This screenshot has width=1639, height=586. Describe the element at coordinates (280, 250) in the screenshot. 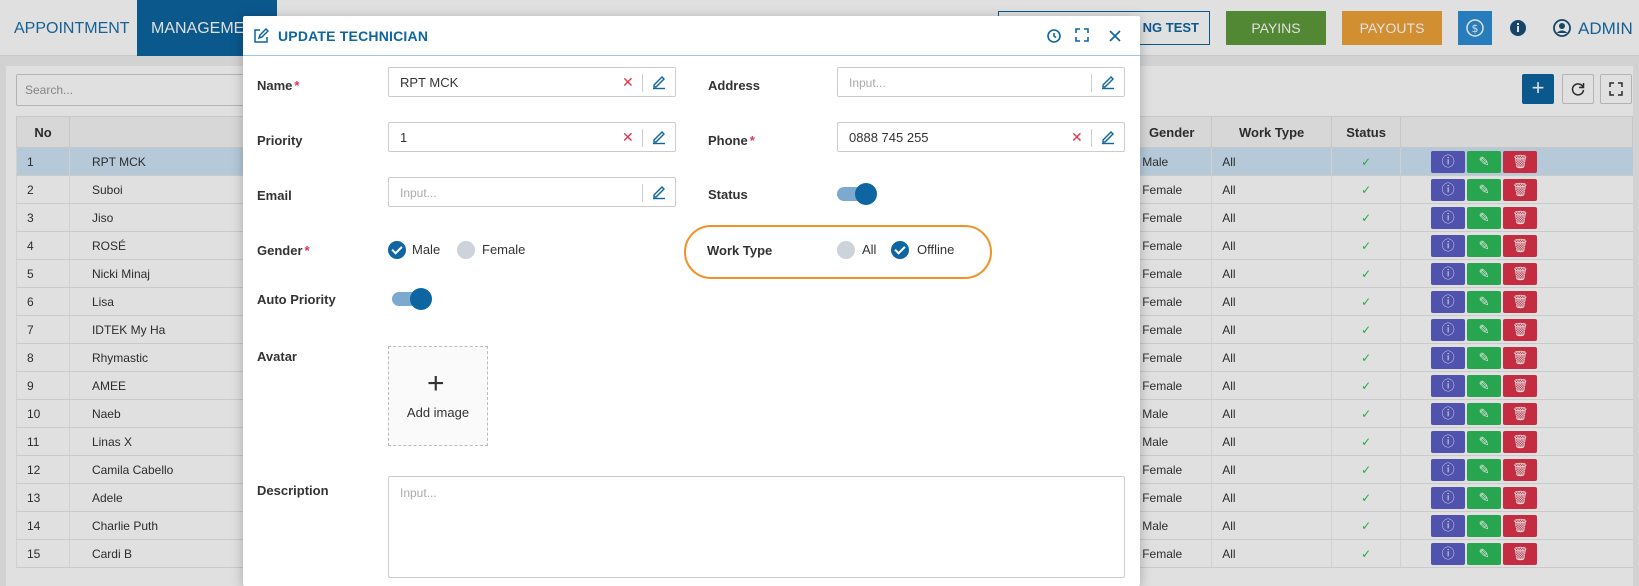

I see `gender-label-text: Gender` at that location.